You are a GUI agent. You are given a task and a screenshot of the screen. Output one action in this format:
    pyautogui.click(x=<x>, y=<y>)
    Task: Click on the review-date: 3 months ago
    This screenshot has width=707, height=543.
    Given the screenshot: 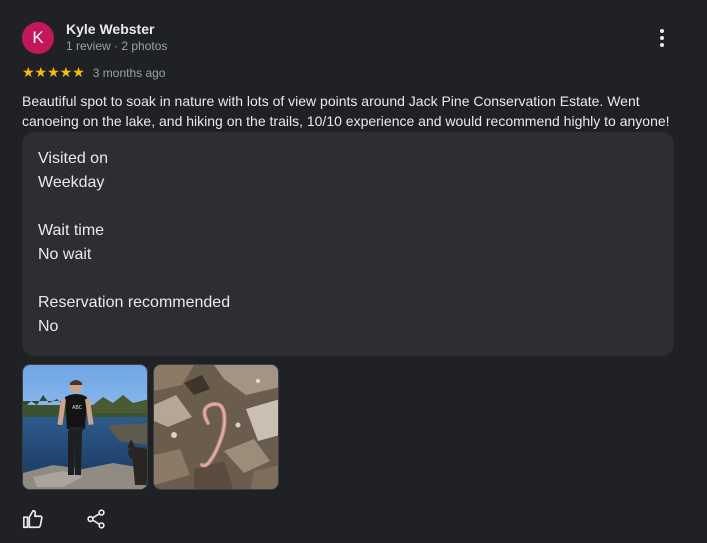 What is the action you would take?
    pyautogui.click(x=129, y=73)
    